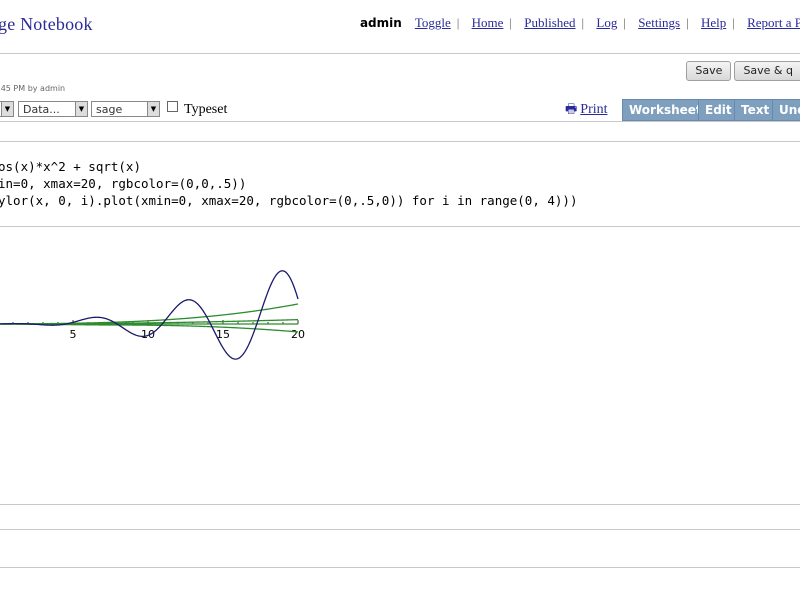 The image size is (800, 600). I want to click on edit-tab: Edit, so click(718, 110).